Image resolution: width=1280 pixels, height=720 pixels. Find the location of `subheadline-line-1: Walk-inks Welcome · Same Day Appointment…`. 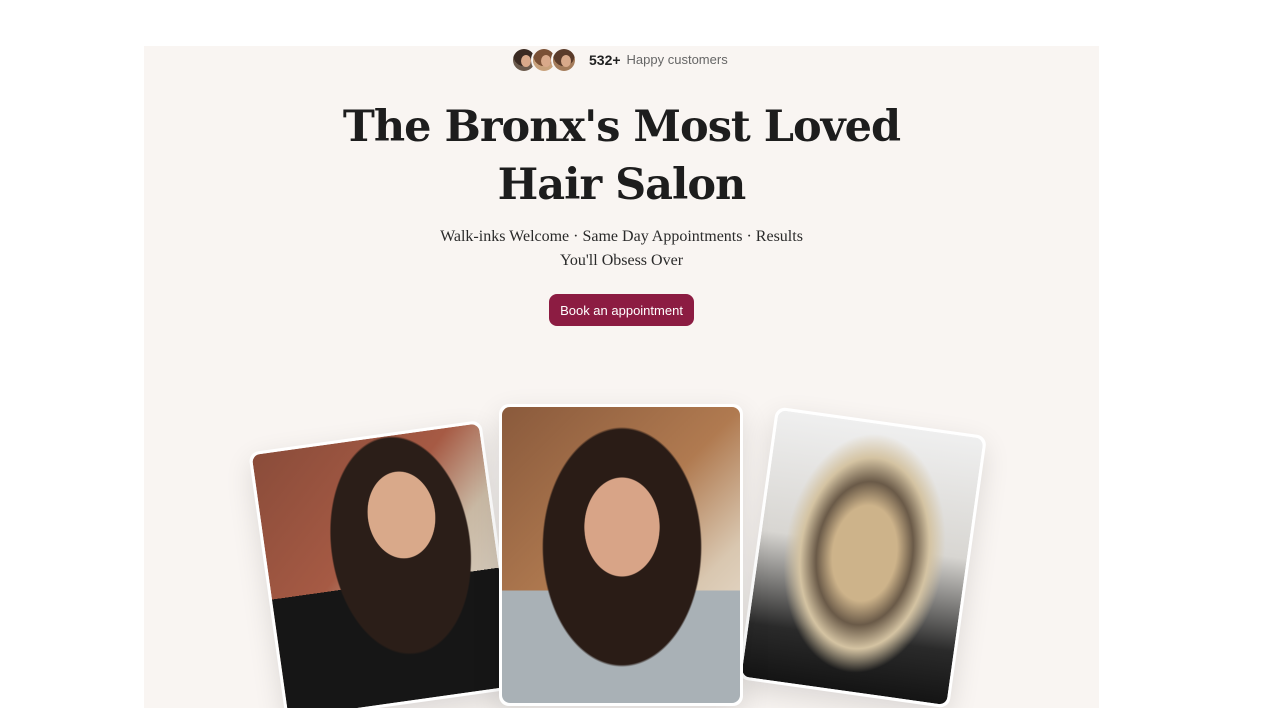

subheadline-line-1: Walk-inks Welcome · Same Day Appointment… is located at coordinates (621, 236).